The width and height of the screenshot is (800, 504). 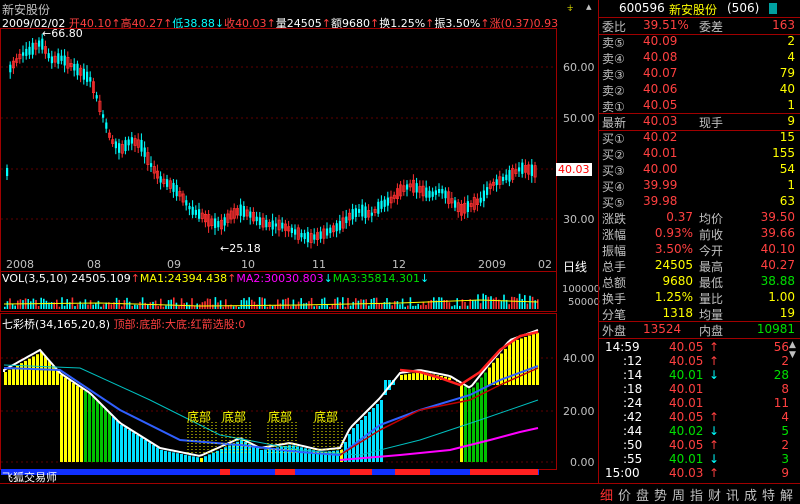 I want to click on info-icon, so click(x=773, y=8).